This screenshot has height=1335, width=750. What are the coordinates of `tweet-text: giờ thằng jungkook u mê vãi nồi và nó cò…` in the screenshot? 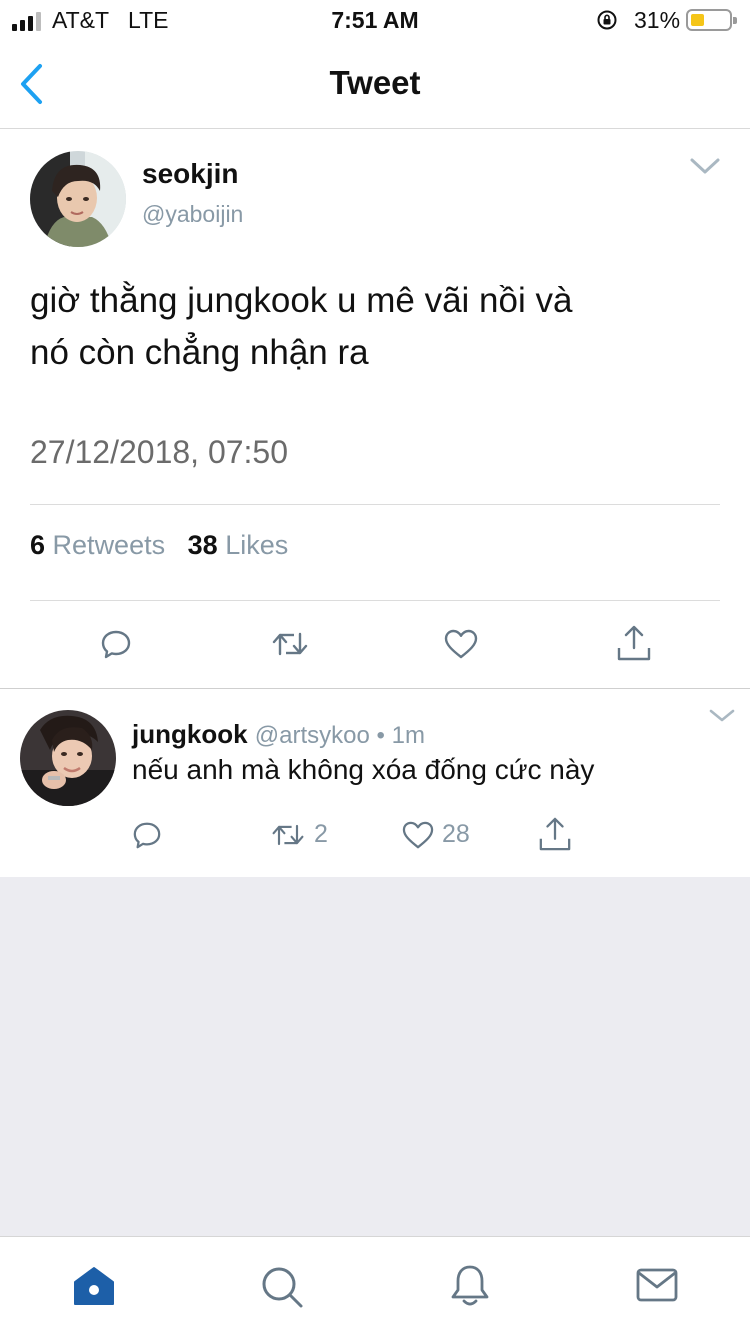 It's located at (360, 327).